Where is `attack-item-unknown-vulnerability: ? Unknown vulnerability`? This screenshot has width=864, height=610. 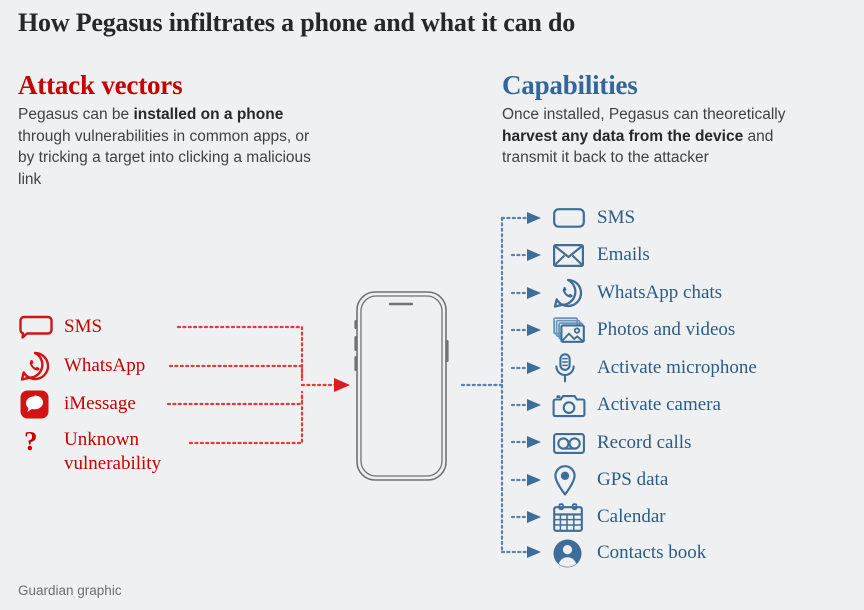 attack-item-unknown-vulnerability: ? Unknown vulnerability is located at coordinates (112, 450).